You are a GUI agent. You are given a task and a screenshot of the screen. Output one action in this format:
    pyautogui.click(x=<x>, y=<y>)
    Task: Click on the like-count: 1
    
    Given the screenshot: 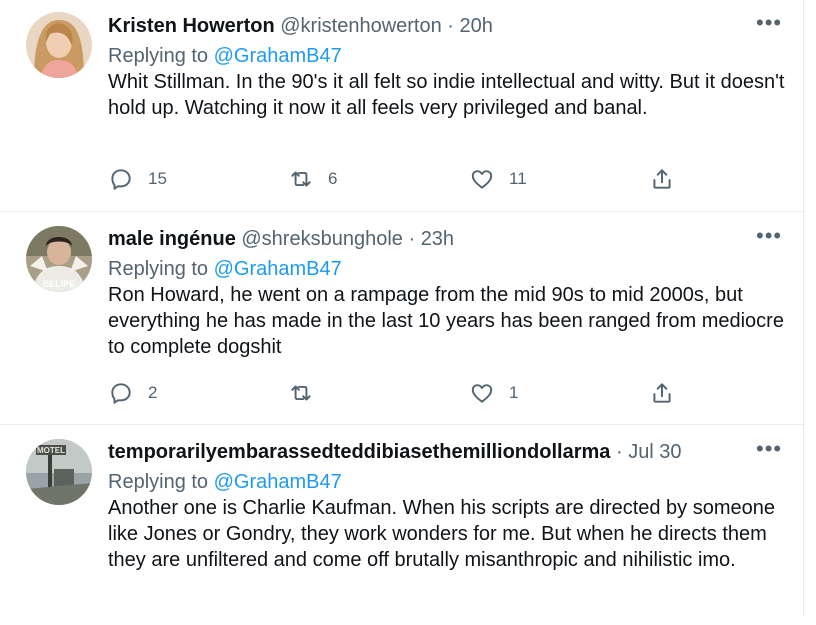 What is the action you would take?
    pyautogui.click(x=514, y=392)
    